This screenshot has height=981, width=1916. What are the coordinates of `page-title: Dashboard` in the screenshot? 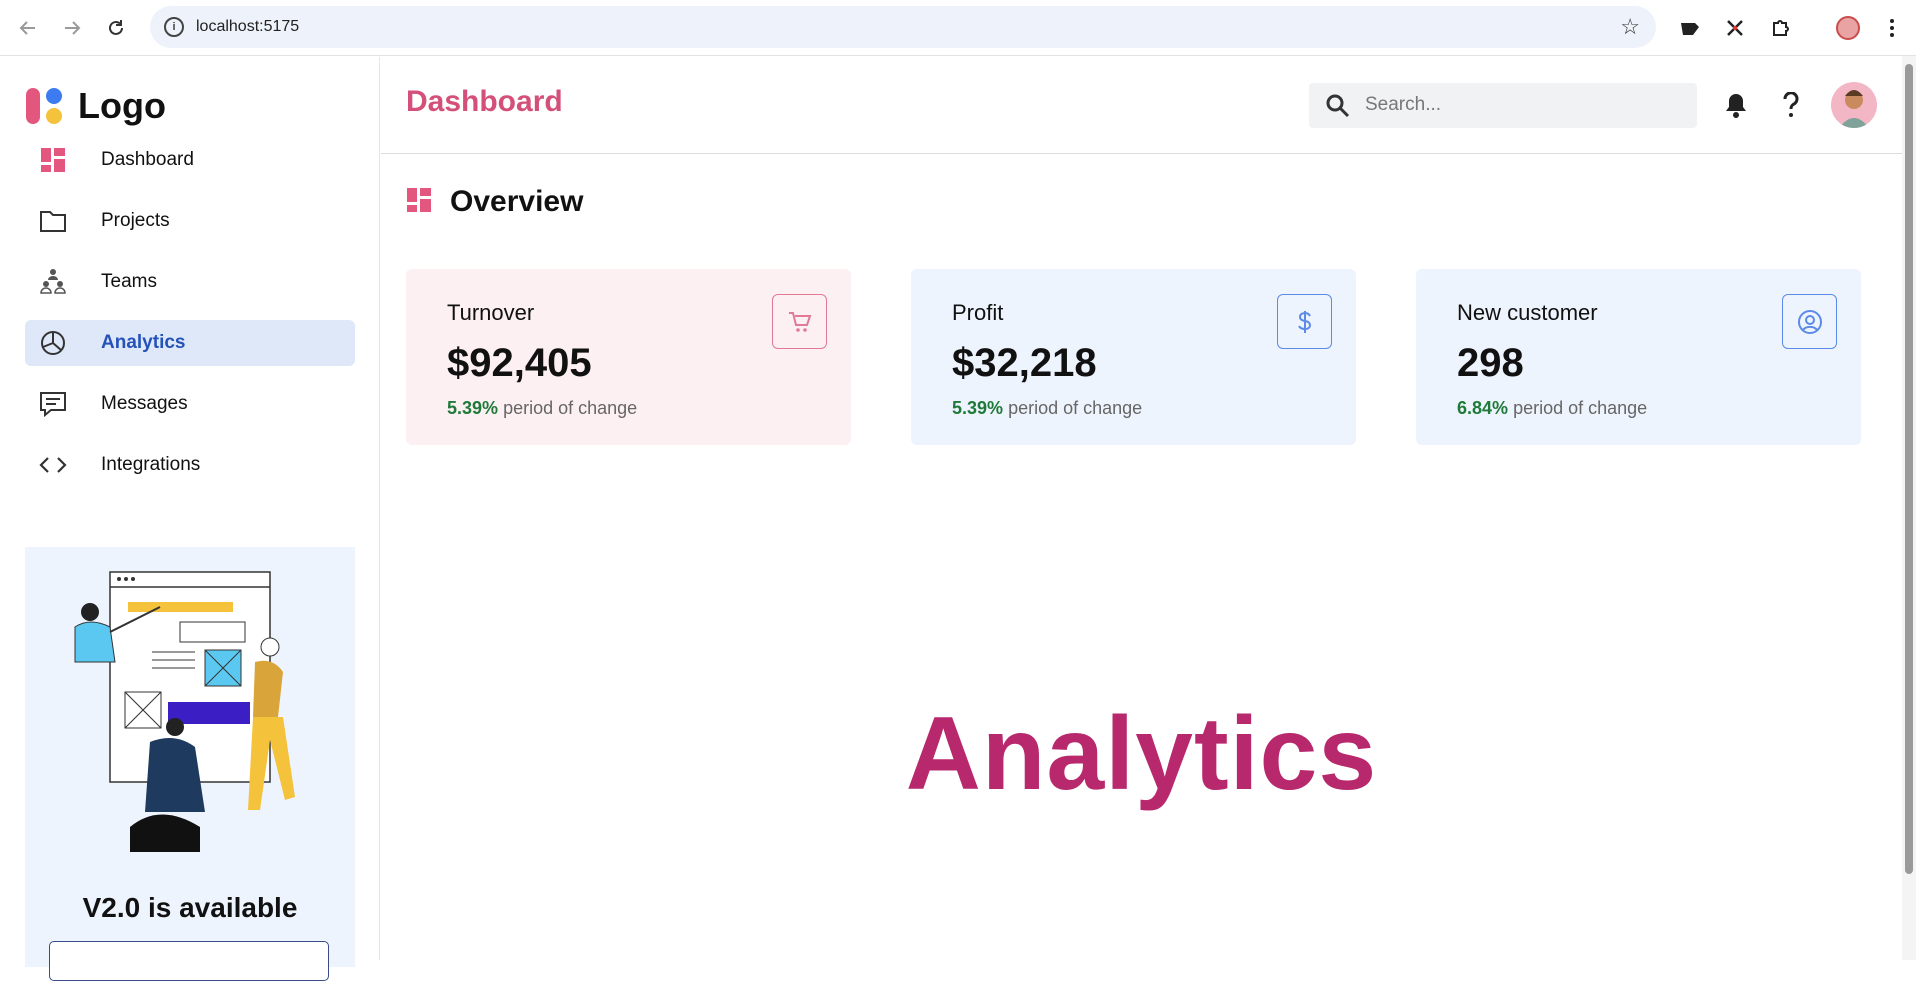 It's located at (484, 101).